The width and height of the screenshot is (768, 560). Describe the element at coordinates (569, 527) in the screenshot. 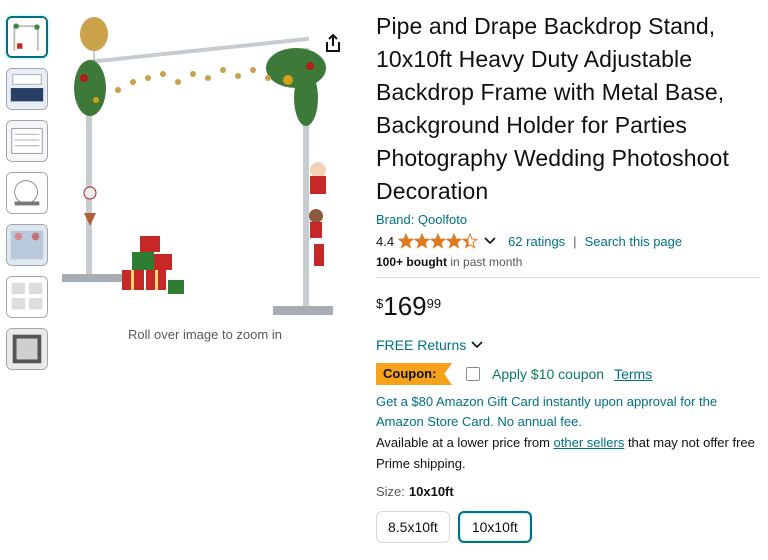

I see `size-options: 8.5x10ft 10x10ft` at that location.